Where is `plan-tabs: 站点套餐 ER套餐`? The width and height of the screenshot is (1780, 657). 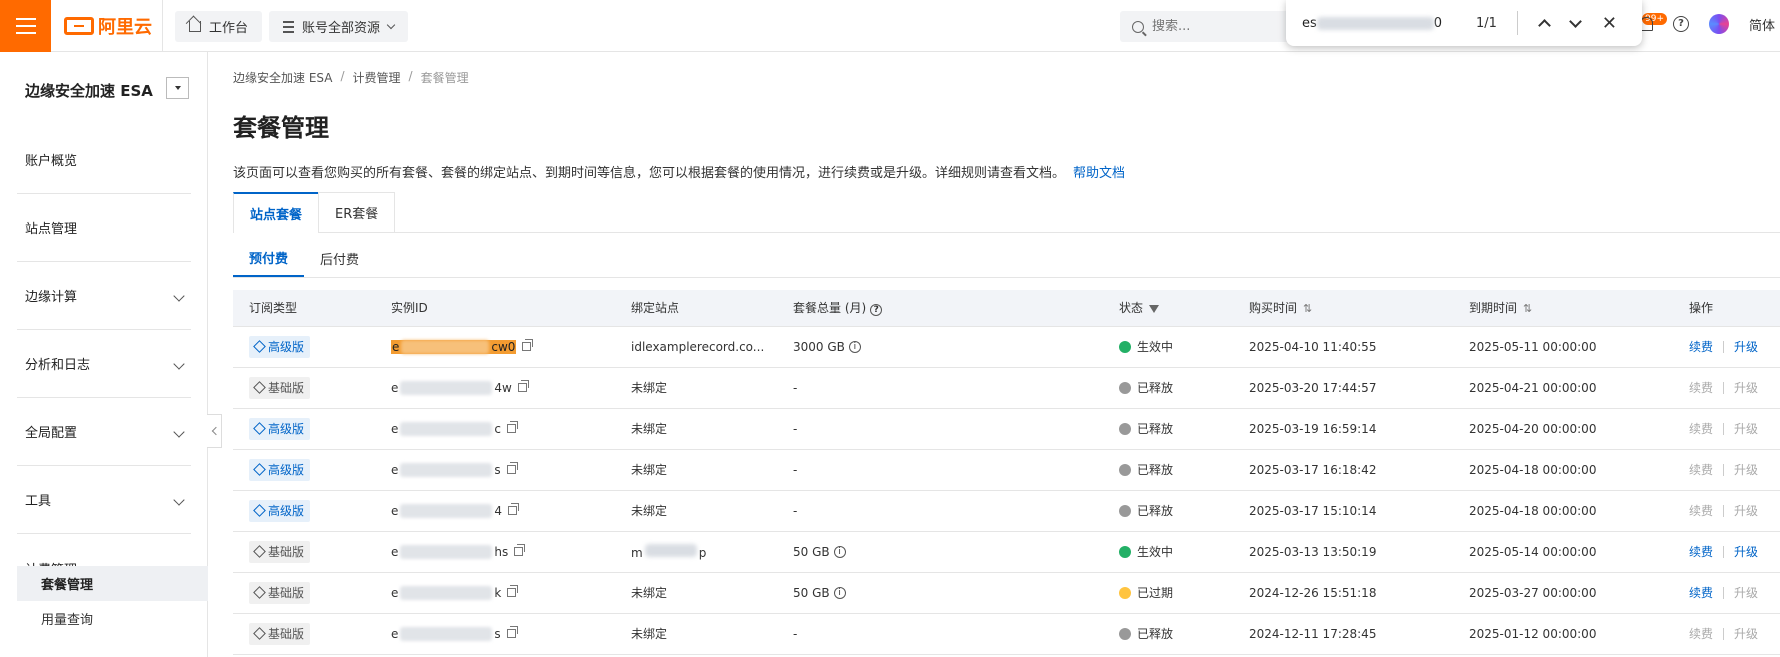 plan-tabs: 站点套餐 ER套餐 is located at coordinates (1006, 212).